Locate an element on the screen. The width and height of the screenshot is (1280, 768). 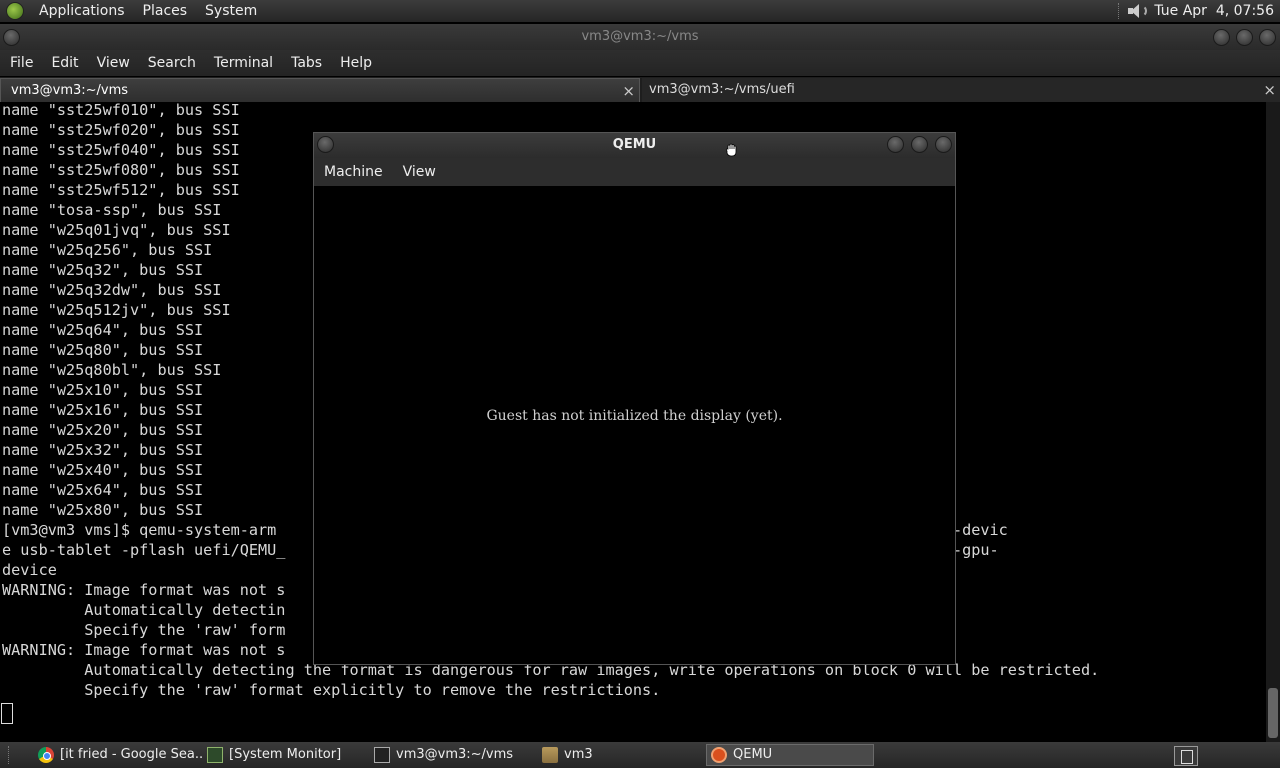
terminal-line: name "w25x10", bus SSI is located at coordinates (103, 390).